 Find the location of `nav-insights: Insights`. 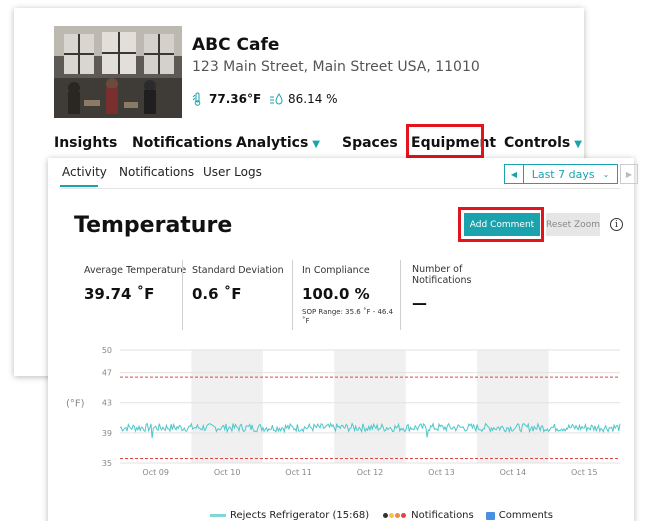

nav-insights: Insights is located at coordinates (85, 143).